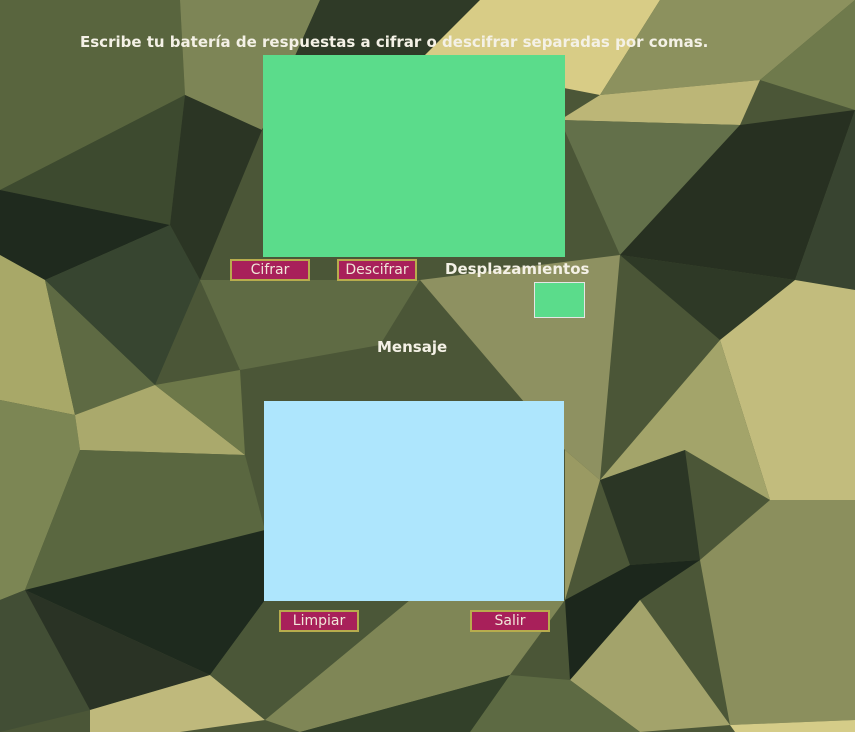  I want to click on message-textarea, so click(414, 501).